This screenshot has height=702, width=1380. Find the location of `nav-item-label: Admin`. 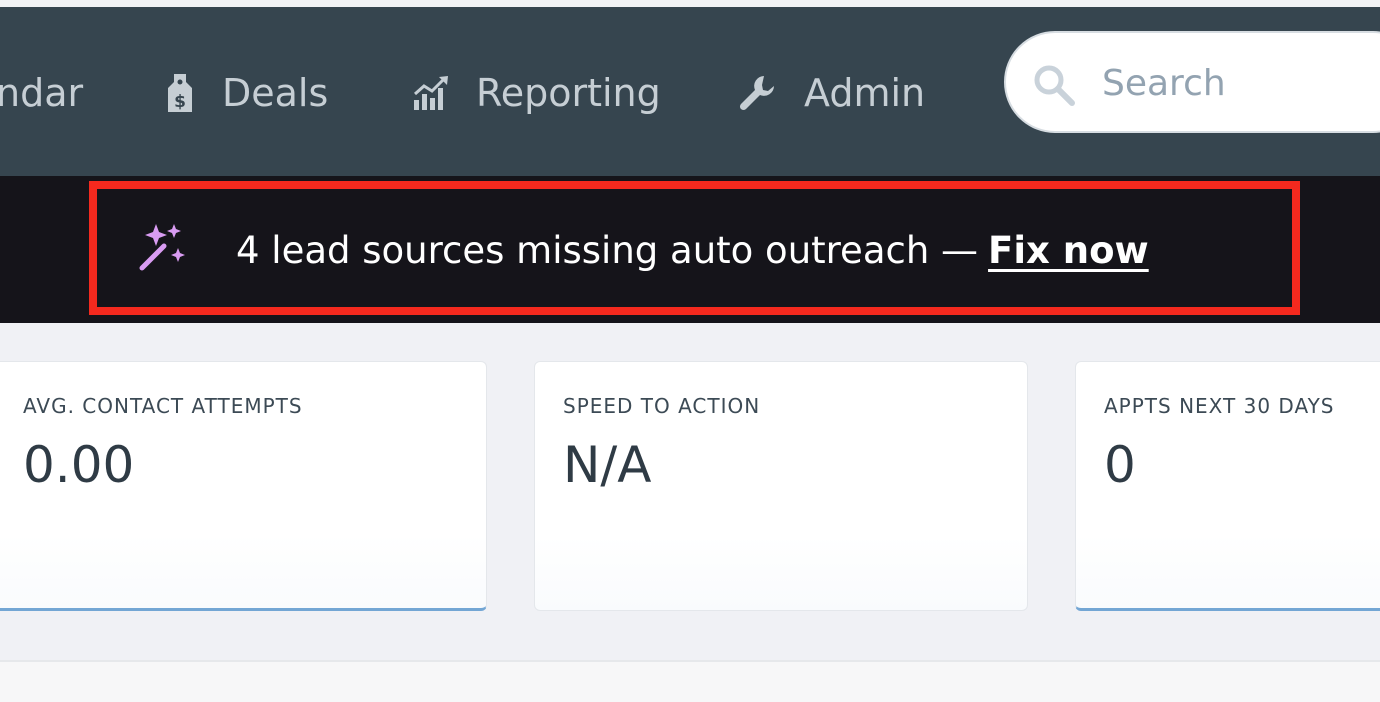

nav-item-label: Admin is located at coordinates (865, 93).